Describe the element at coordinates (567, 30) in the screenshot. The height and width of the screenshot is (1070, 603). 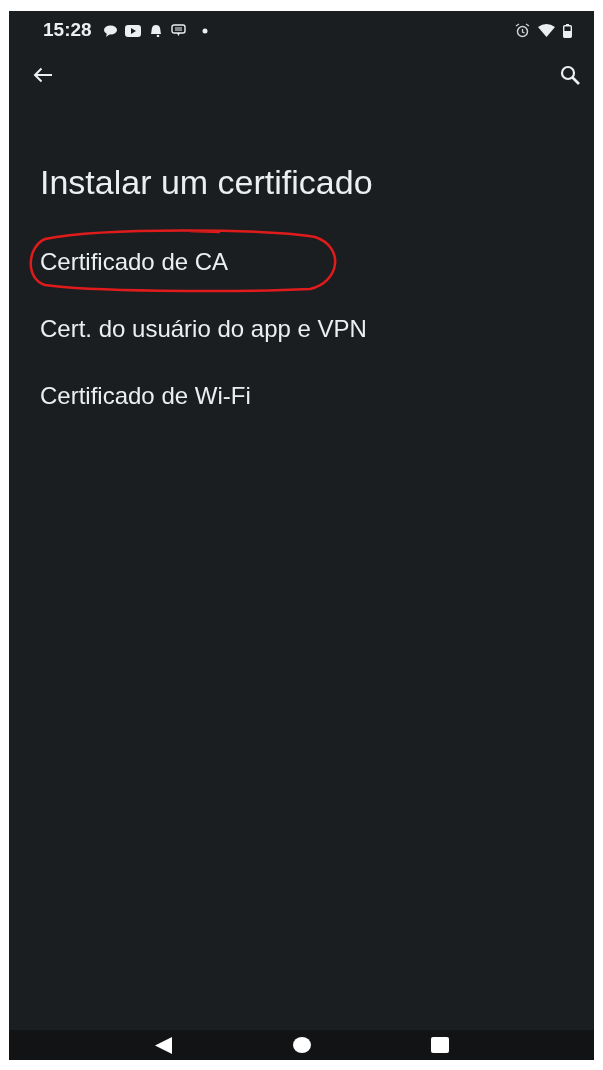
I see `battery-icon` at that location.